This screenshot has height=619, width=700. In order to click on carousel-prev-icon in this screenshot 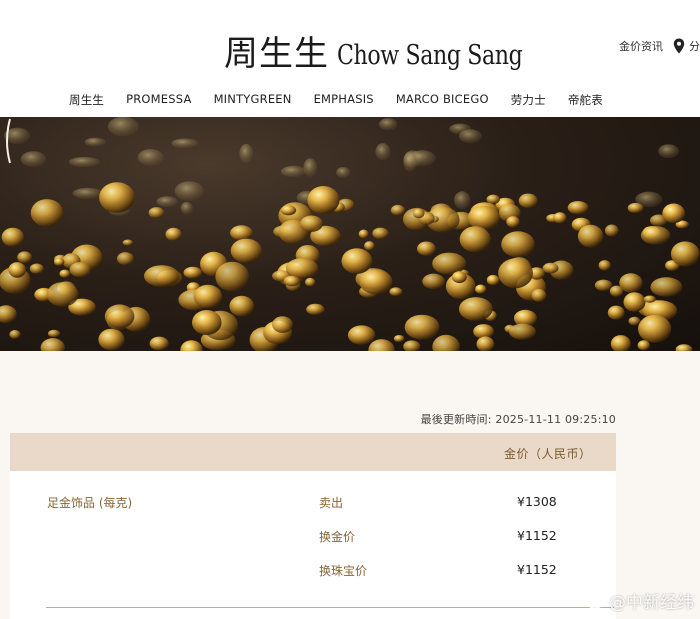, I will do `click(6, 141)`.